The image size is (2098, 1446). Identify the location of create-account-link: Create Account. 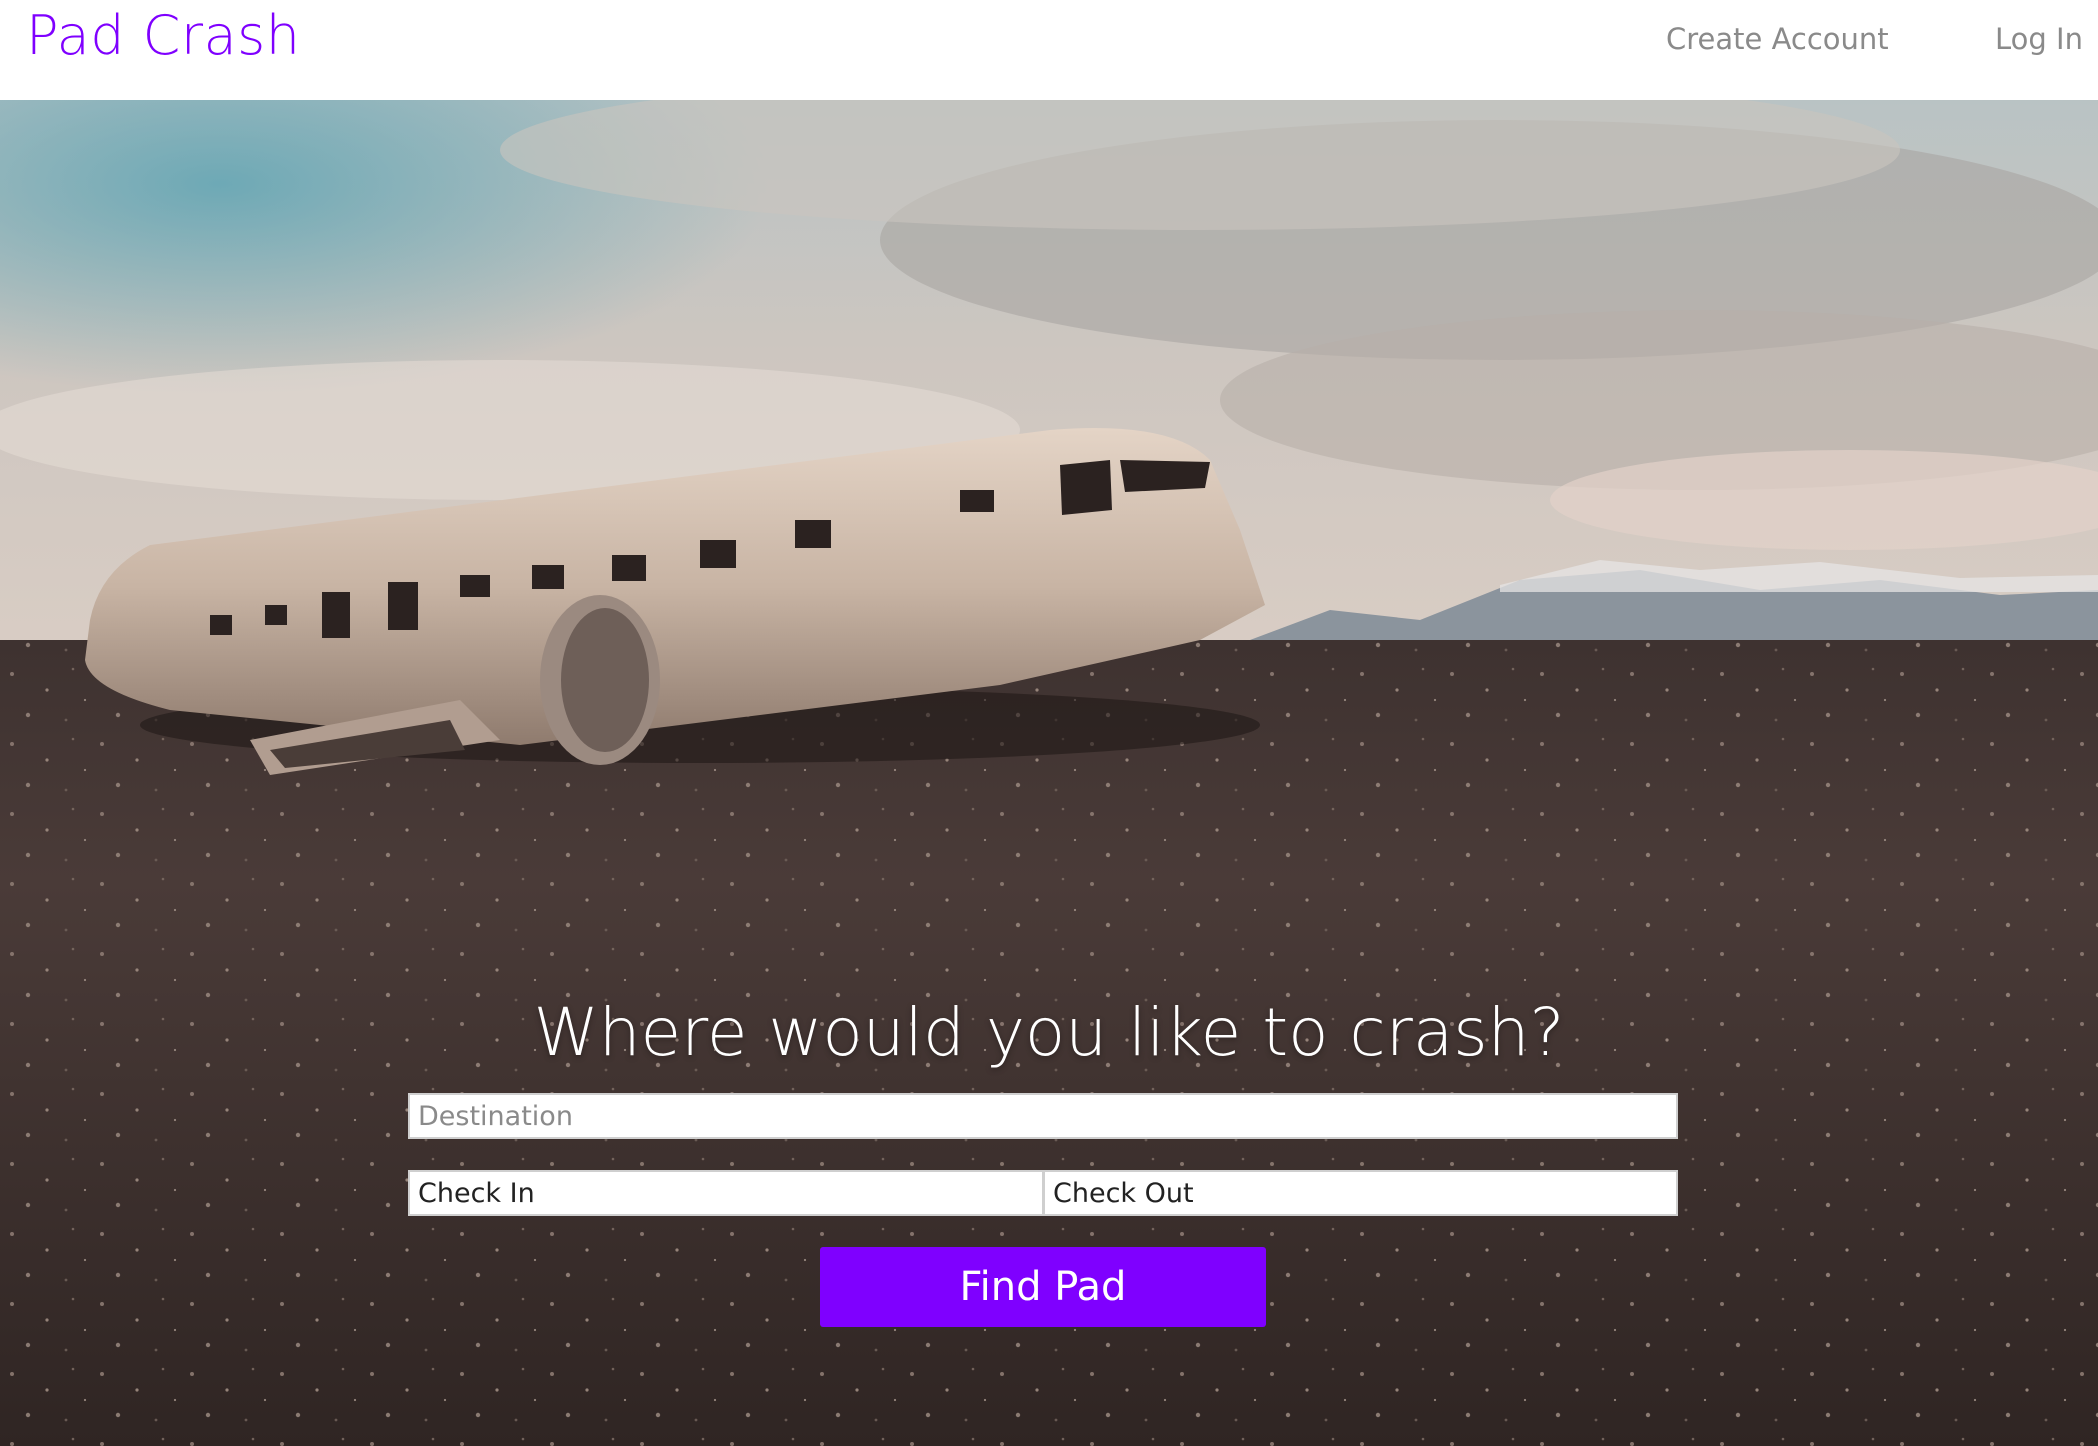
(1777, 39).